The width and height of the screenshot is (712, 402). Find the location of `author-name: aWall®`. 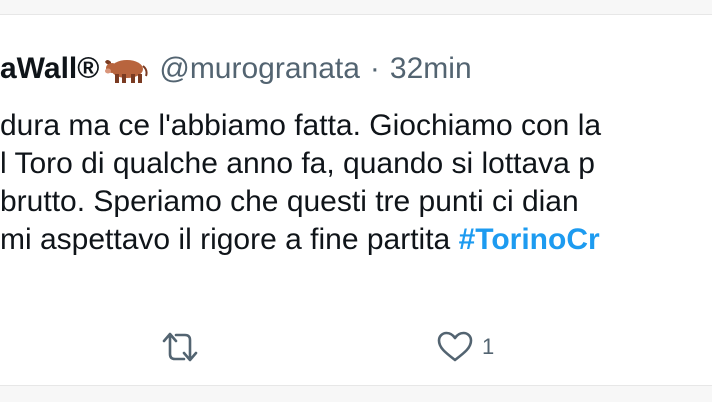

author-name: aWall® is located at coordinates (49, 69).